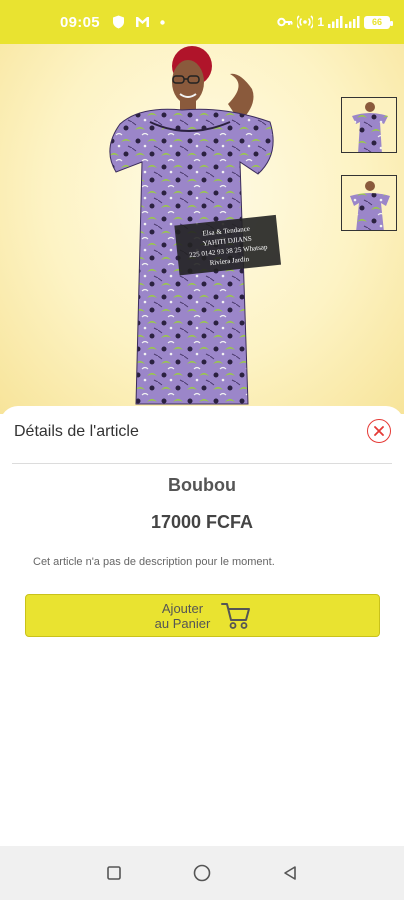  I want to click on dot-icon, so click(162, 22).